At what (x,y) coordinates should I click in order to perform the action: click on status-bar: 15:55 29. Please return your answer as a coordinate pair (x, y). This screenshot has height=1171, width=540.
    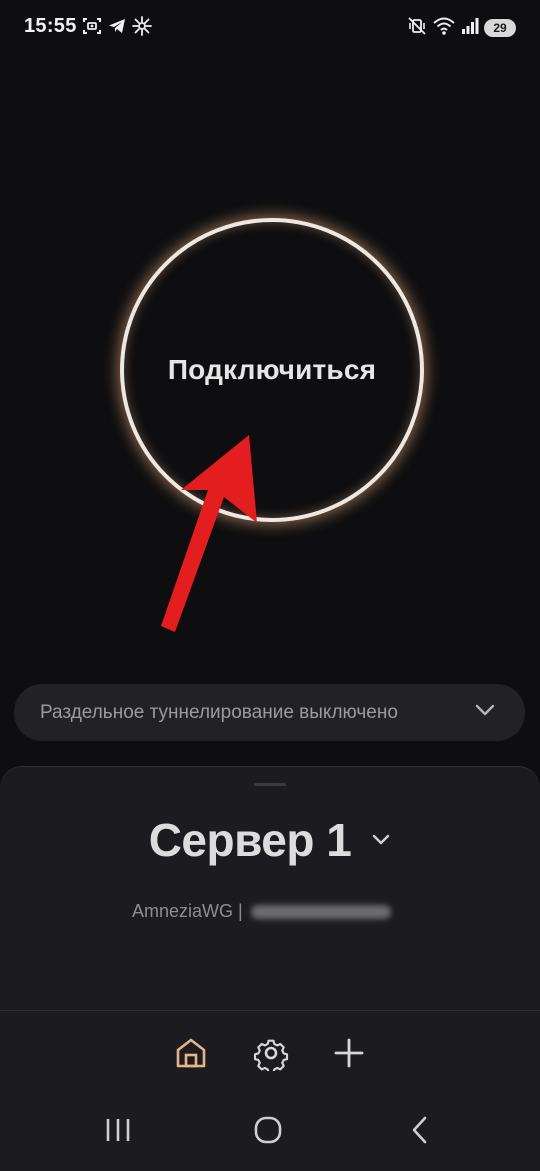
    Looking at the image, I should click on (270, 28).